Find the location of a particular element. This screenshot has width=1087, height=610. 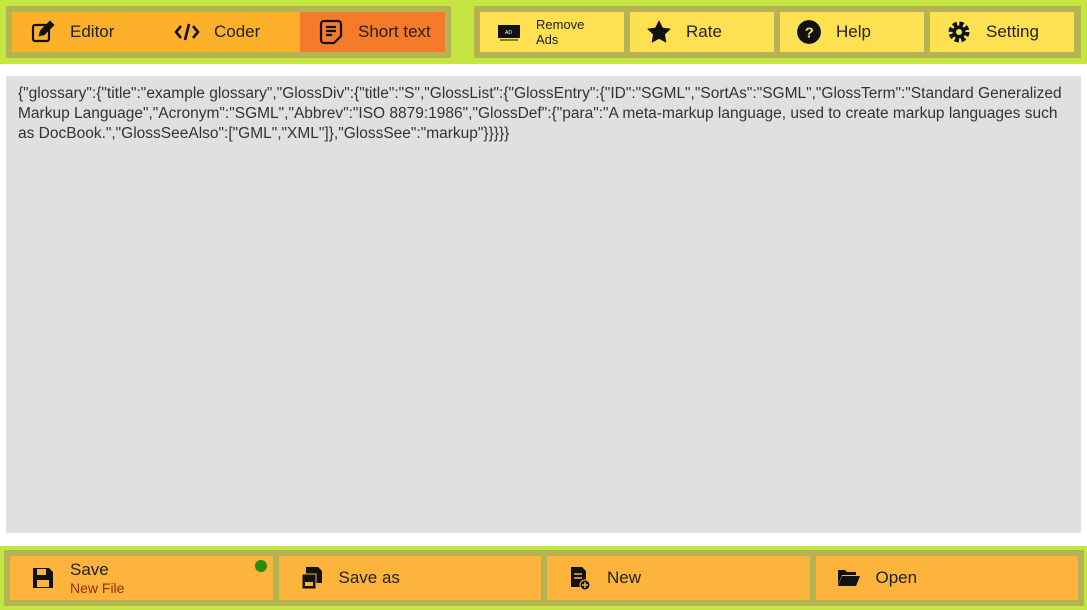

help-button: ? Help is located at coordinates (852, 32).